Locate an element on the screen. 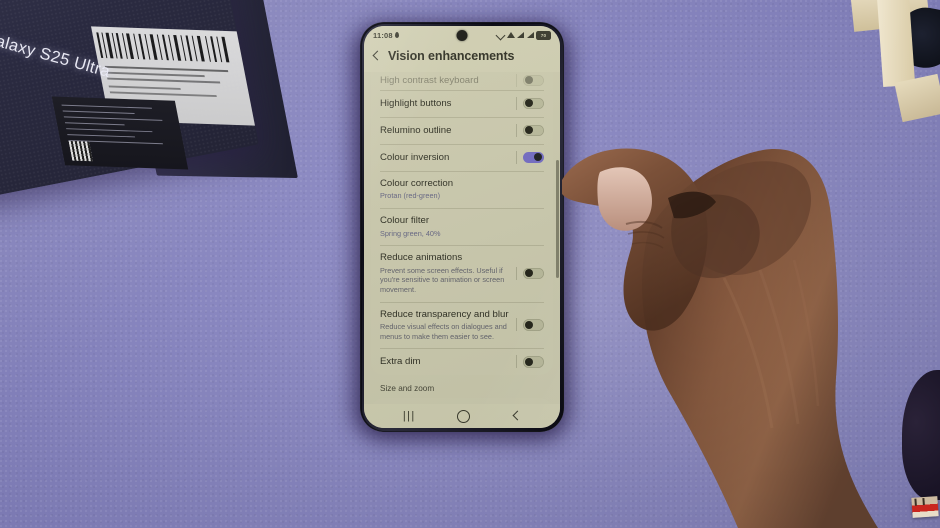  toggle-colour-inversion is located at coordinates (533, 157).